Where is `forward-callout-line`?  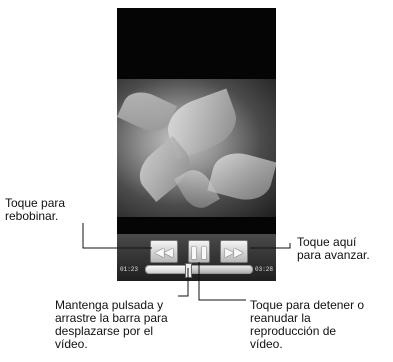 forward-callout-line is located at coordinates (270, 246).